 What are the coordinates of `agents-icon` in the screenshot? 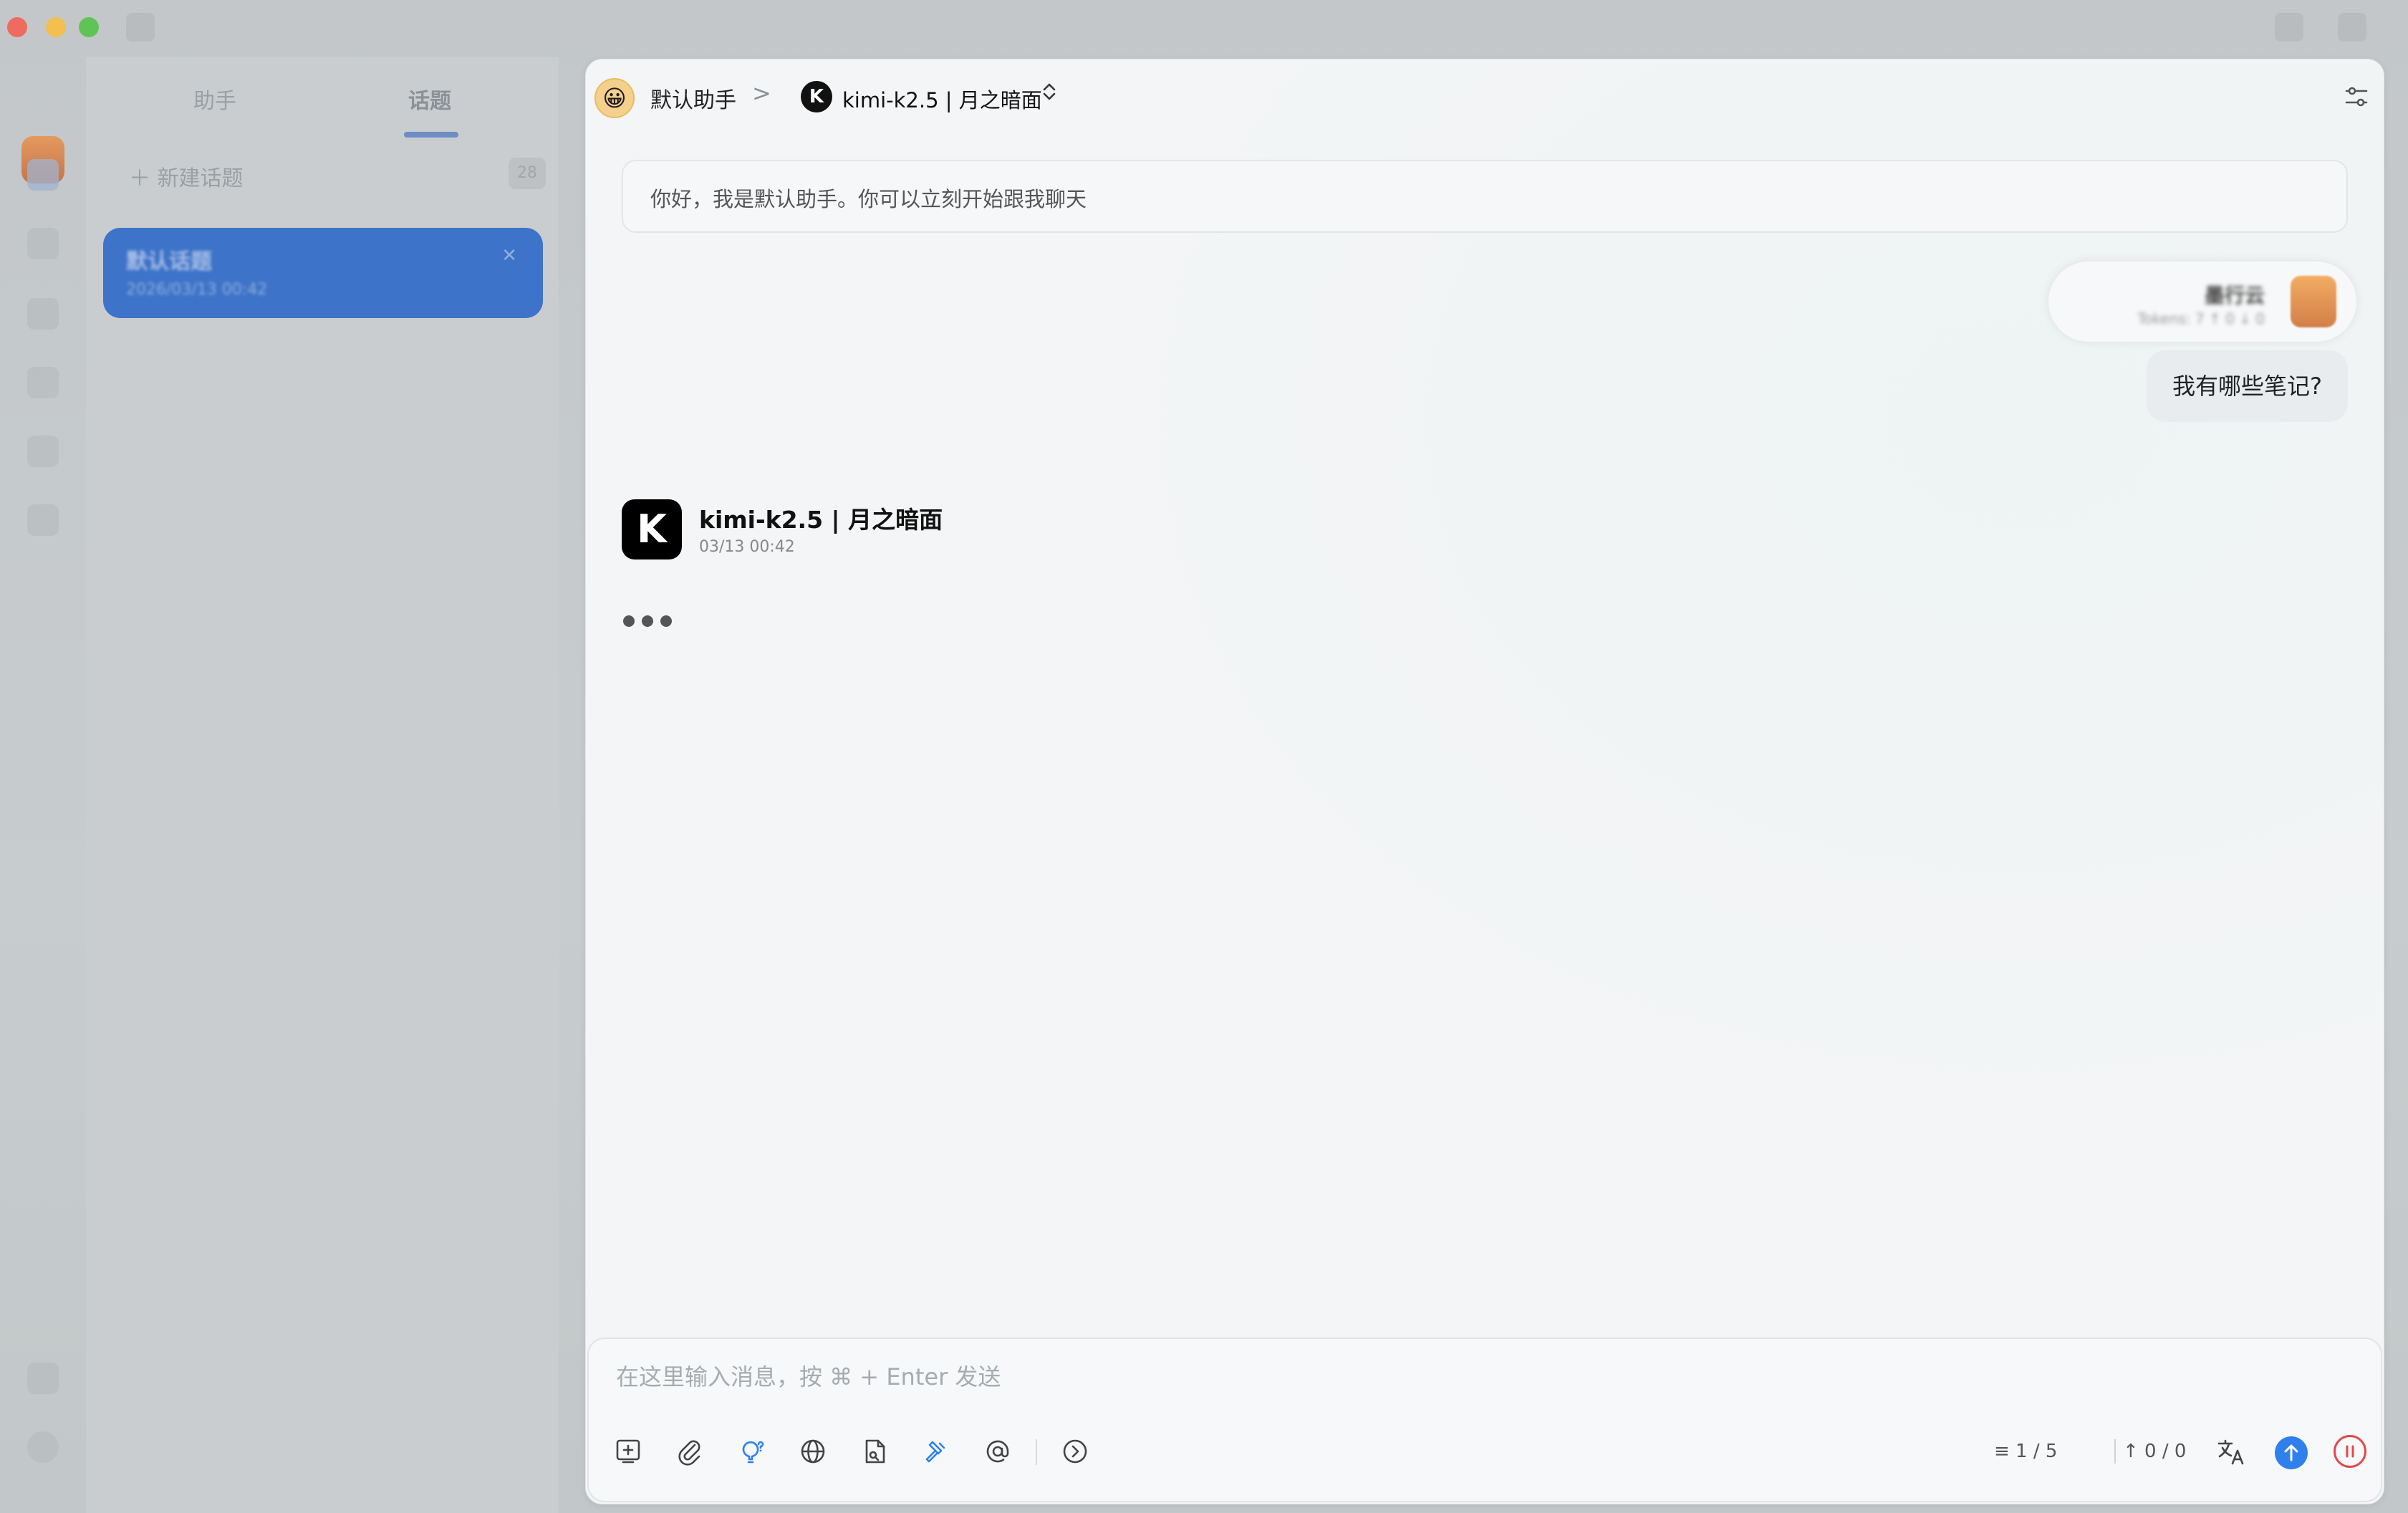 It's located at (43, 243).